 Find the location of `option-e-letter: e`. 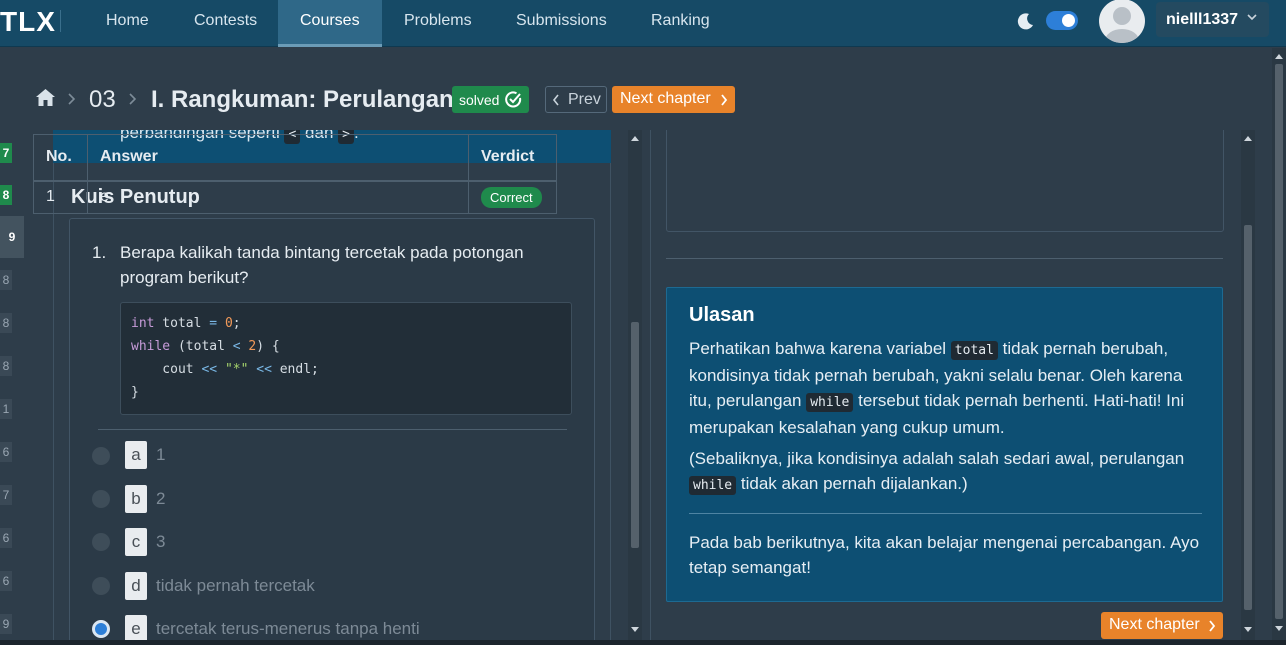

option-e-letter: e is located at coordinates (136, 629).